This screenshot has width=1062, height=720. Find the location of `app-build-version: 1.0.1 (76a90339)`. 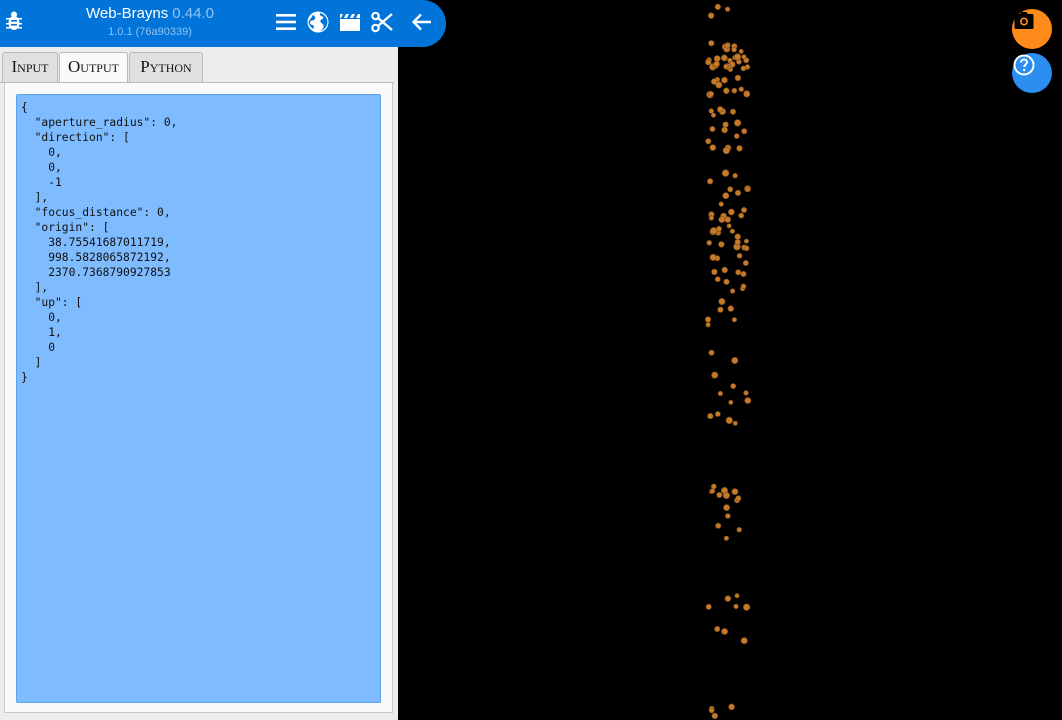

app-build-version: 1.0.1 (76a90339) is located at coordinates (150, 32).